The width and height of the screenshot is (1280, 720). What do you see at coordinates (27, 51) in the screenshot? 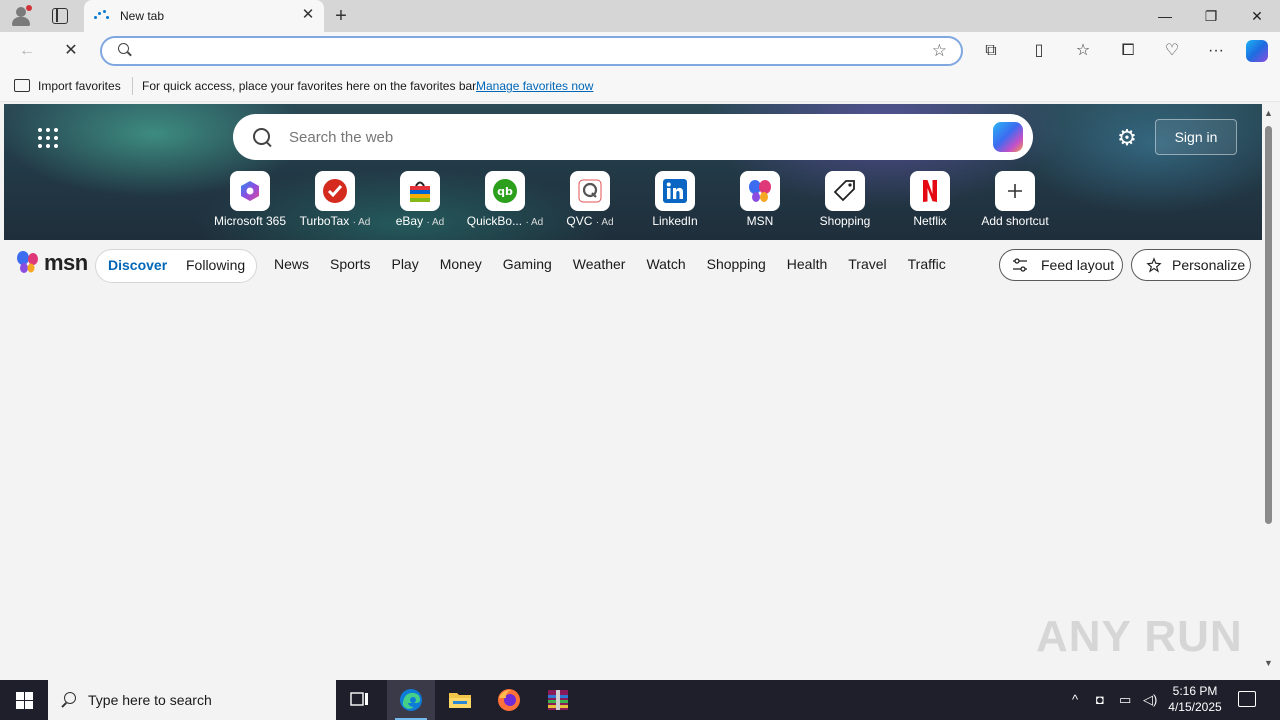
I see `back-arrow-icon: ←` at bounding box center [27, 51].